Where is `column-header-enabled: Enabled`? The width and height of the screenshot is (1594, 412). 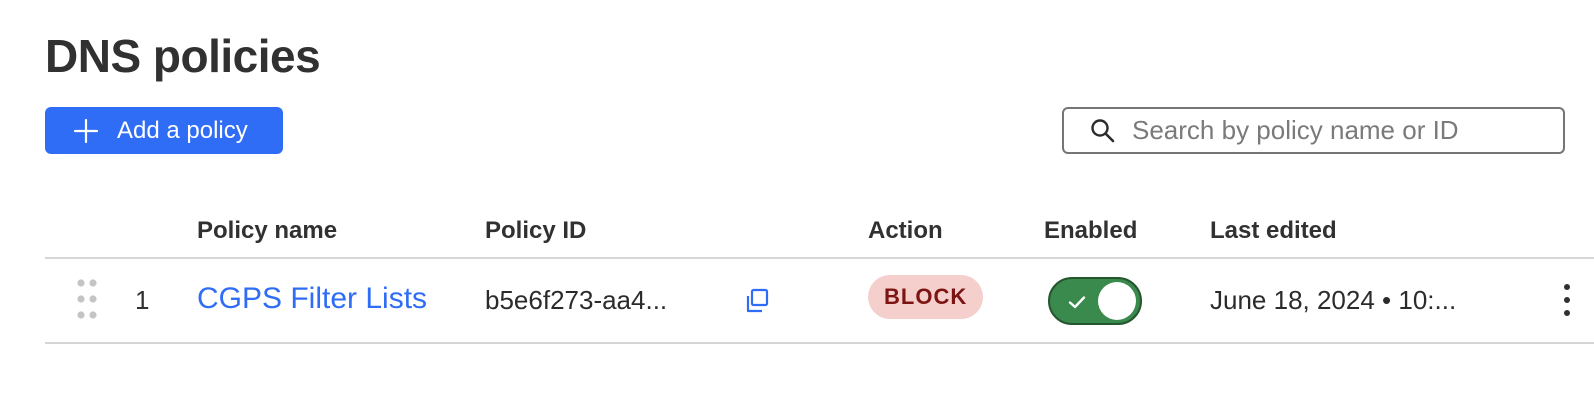
column-header-enabled: Enabled is located at coordinates (1090, 231).